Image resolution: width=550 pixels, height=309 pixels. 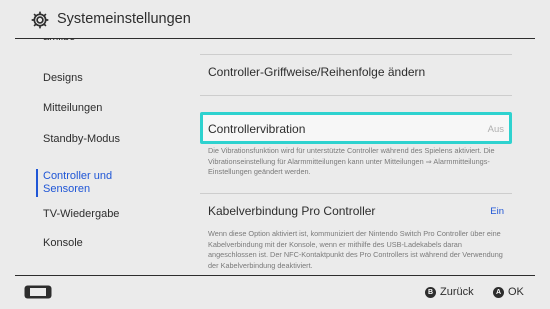 I want to click on pro-controller-value: Ein, so click(x=497, y=211).